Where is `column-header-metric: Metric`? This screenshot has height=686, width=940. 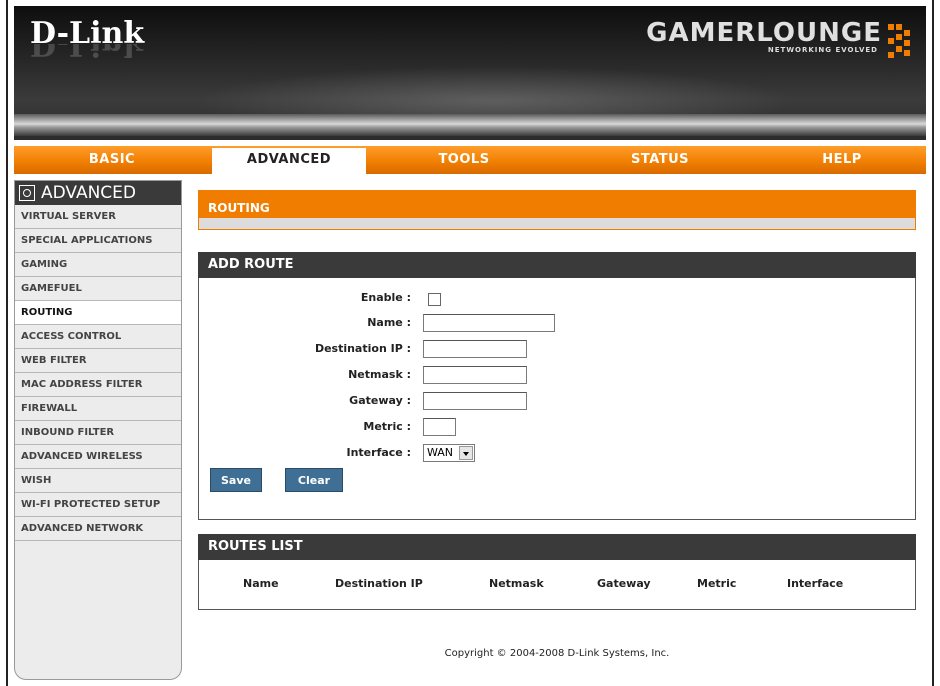 column-header-metric: Metric is located at coordinates (717, 583).